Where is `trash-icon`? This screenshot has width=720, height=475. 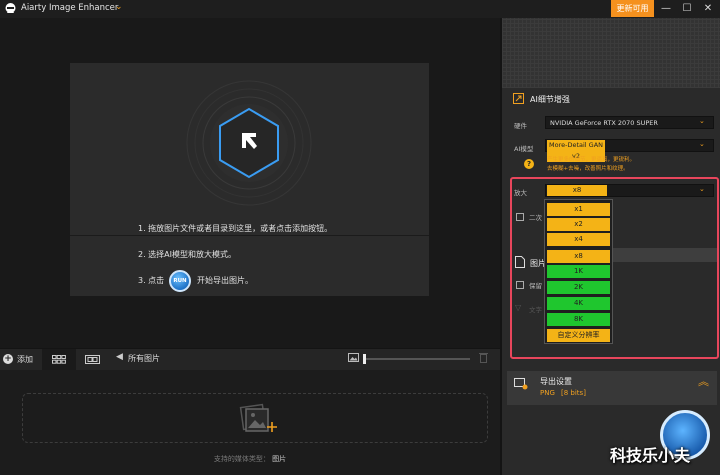
trash-icon is located at coordinates (483, 358).